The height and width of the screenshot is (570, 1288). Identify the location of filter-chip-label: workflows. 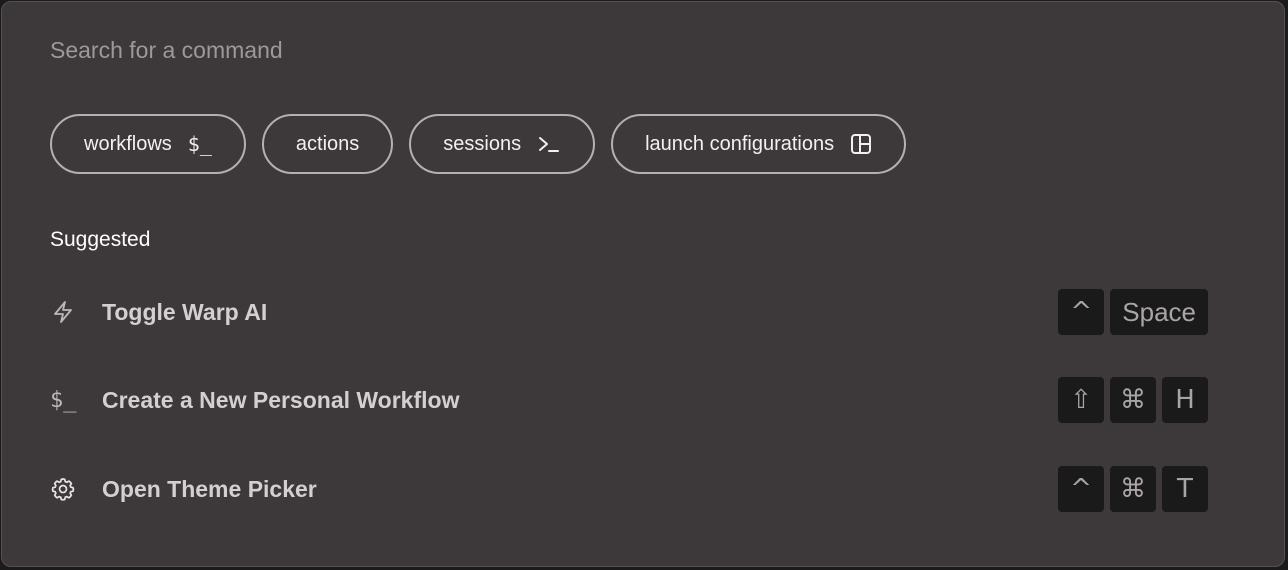
(128, 143).